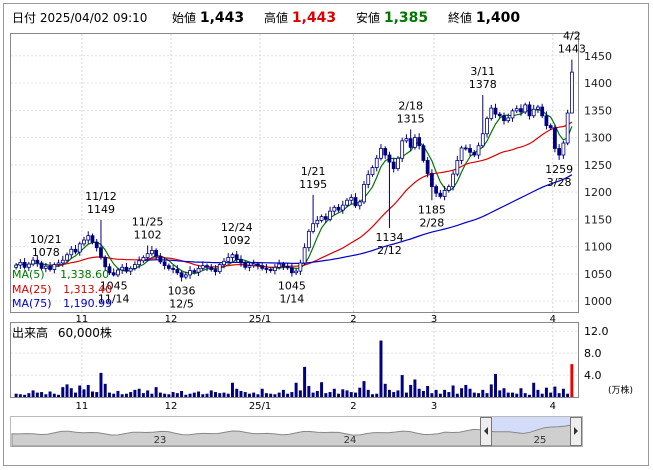  Describe the element at coordinates (406, 18) in the screenshot. I see `low-value: 1,385` at that location.